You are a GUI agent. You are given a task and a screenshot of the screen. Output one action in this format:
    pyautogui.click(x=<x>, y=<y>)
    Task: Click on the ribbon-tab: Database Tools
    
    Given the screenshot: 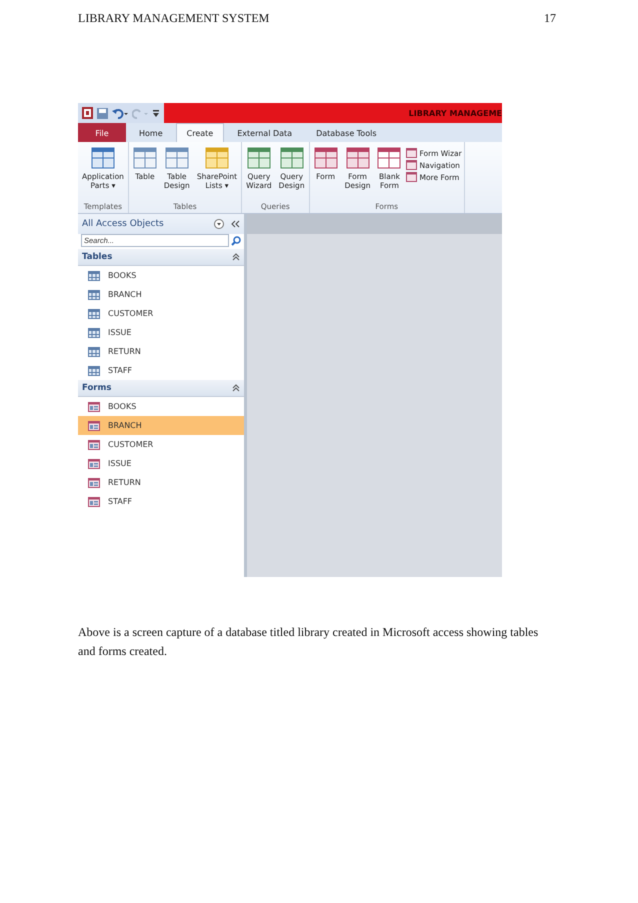 What is the action you would take?
    pyautogui.click(x=346, y=132)
    